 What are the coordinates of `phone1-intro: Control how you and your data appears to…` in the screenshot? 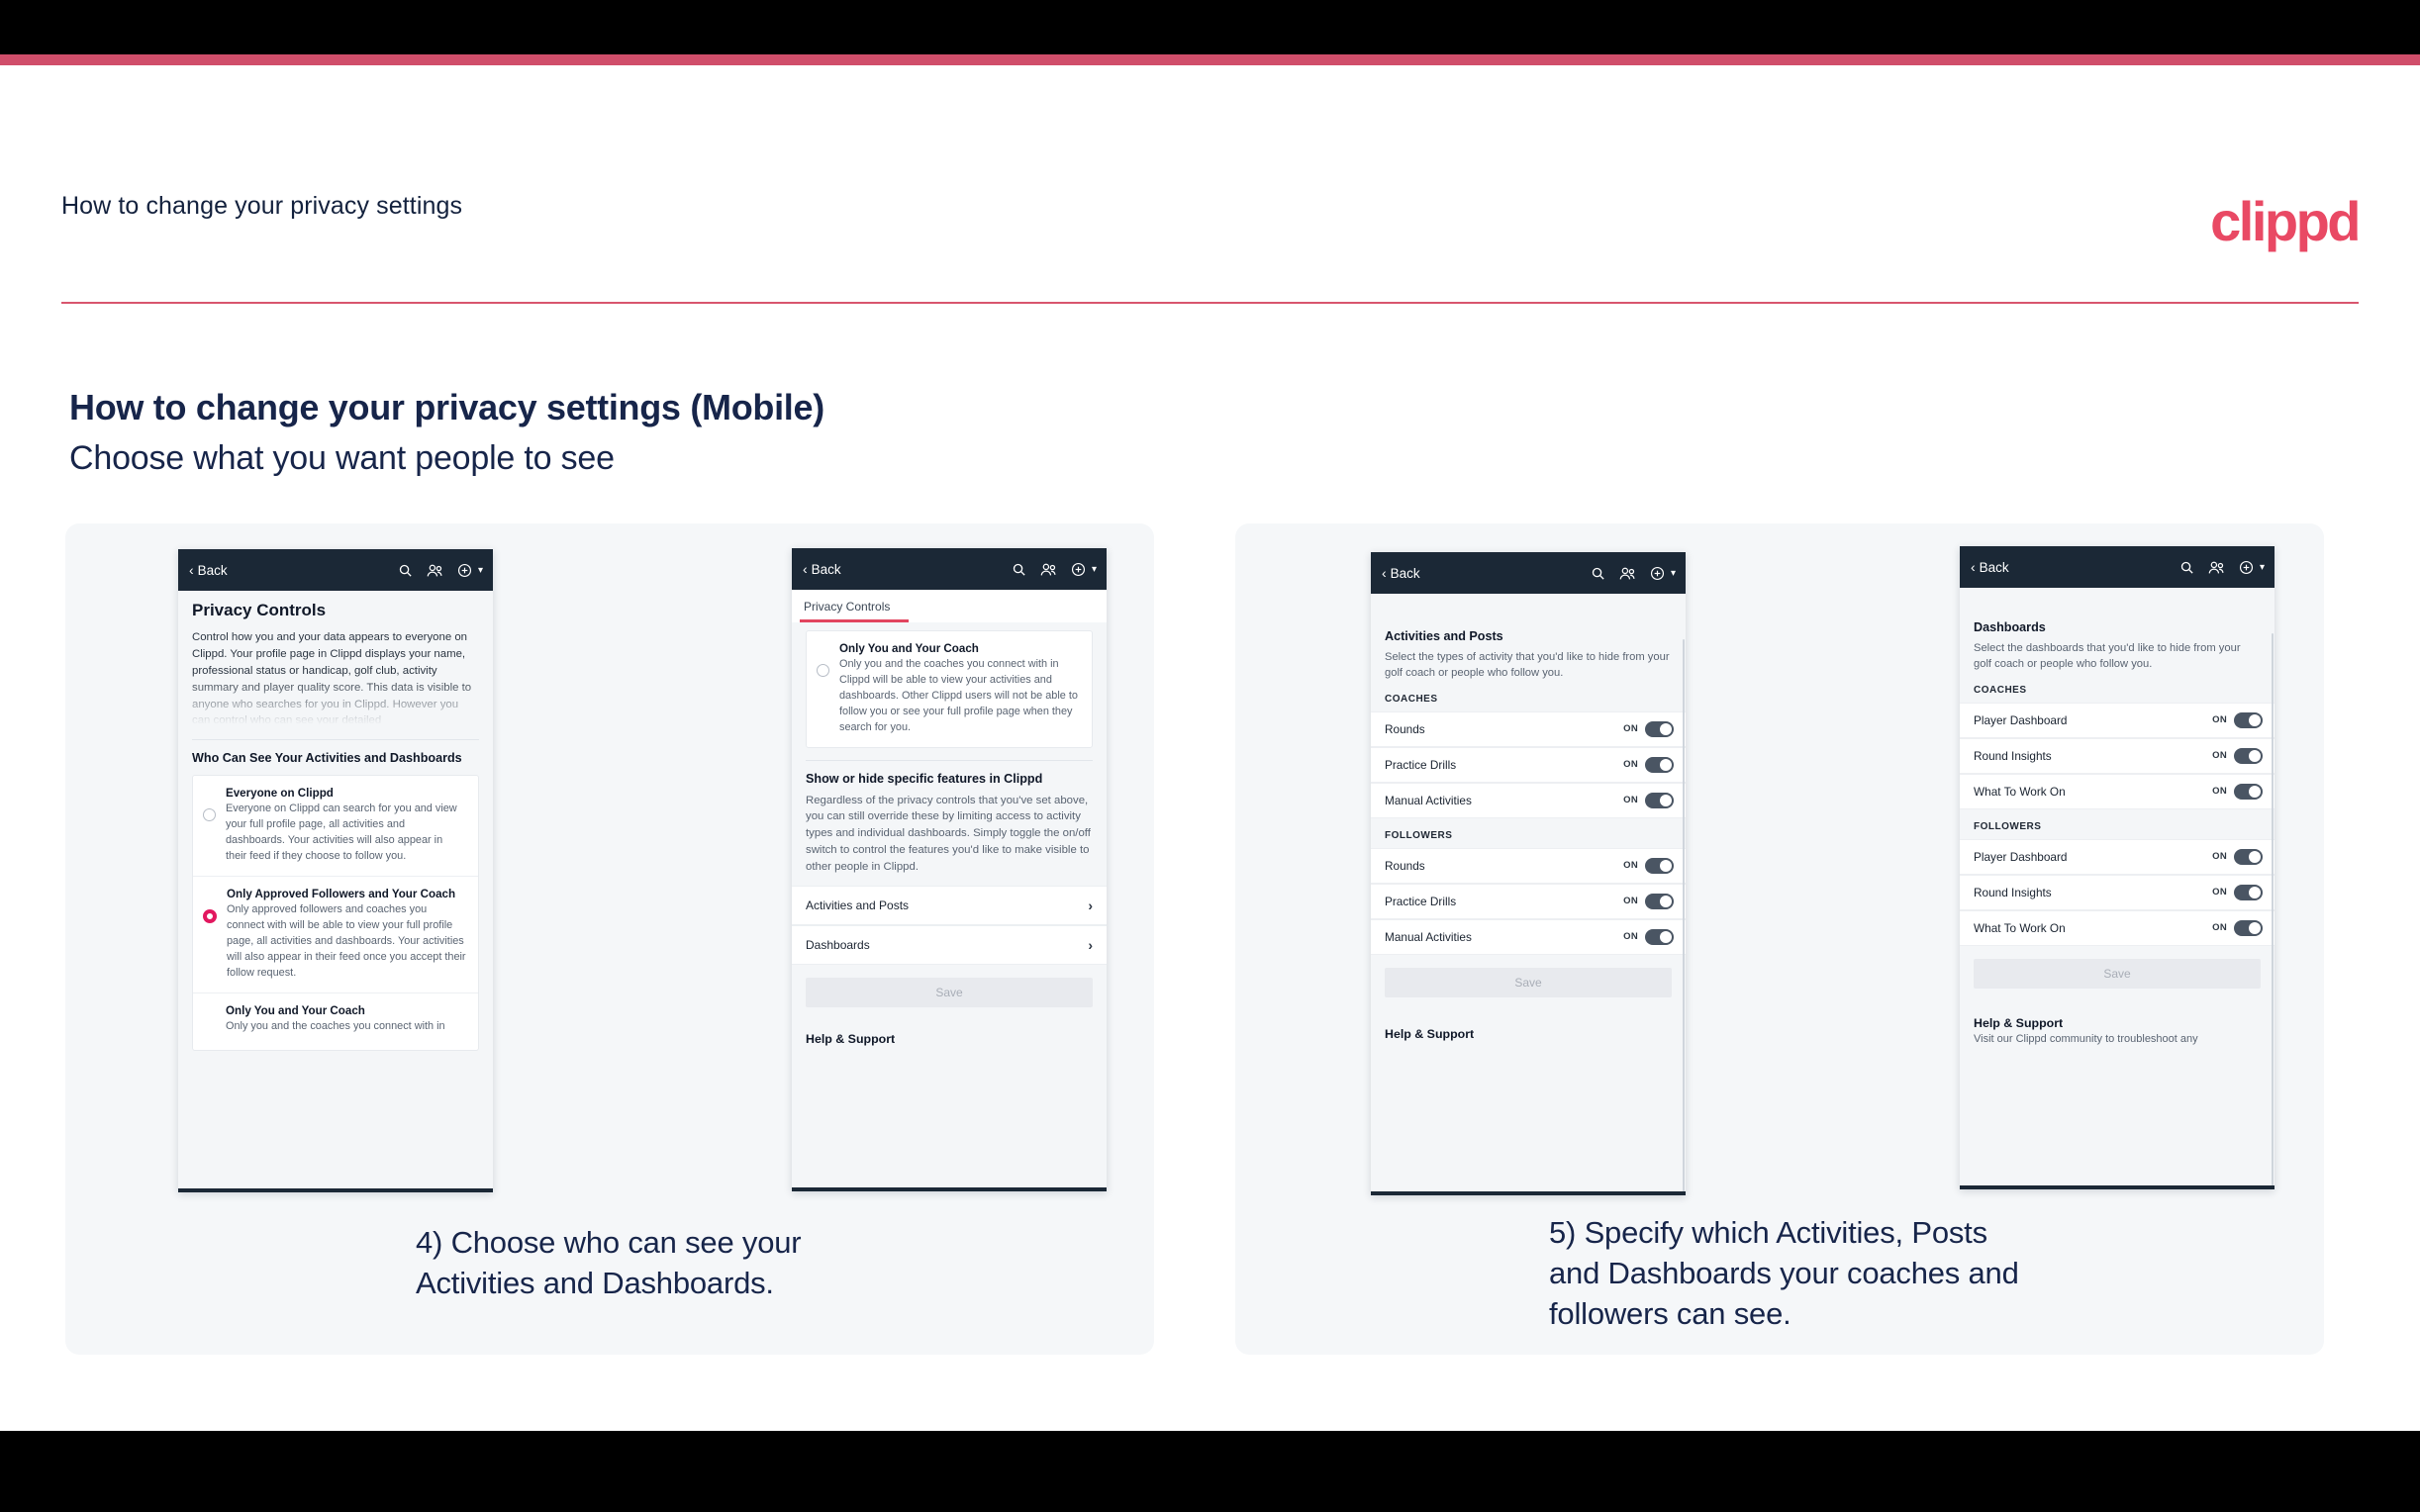 It's located at (332, 679).